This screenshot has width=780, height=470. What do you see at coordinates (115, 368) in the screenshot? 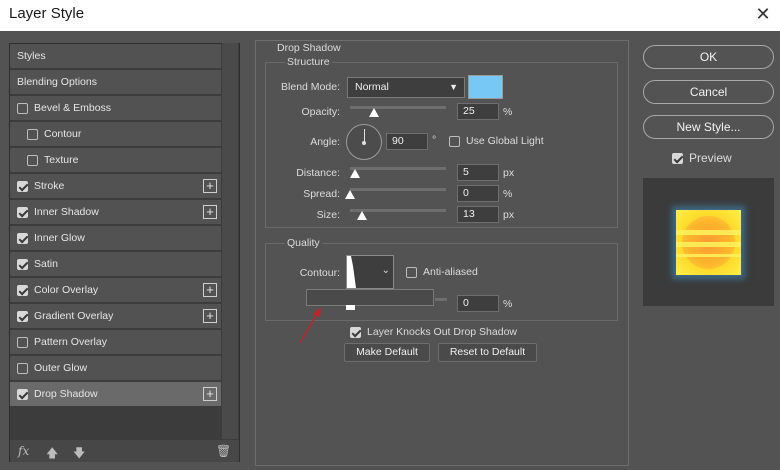
I see `styles-list-item: Outer Glow` at bounding box center [115, 368].